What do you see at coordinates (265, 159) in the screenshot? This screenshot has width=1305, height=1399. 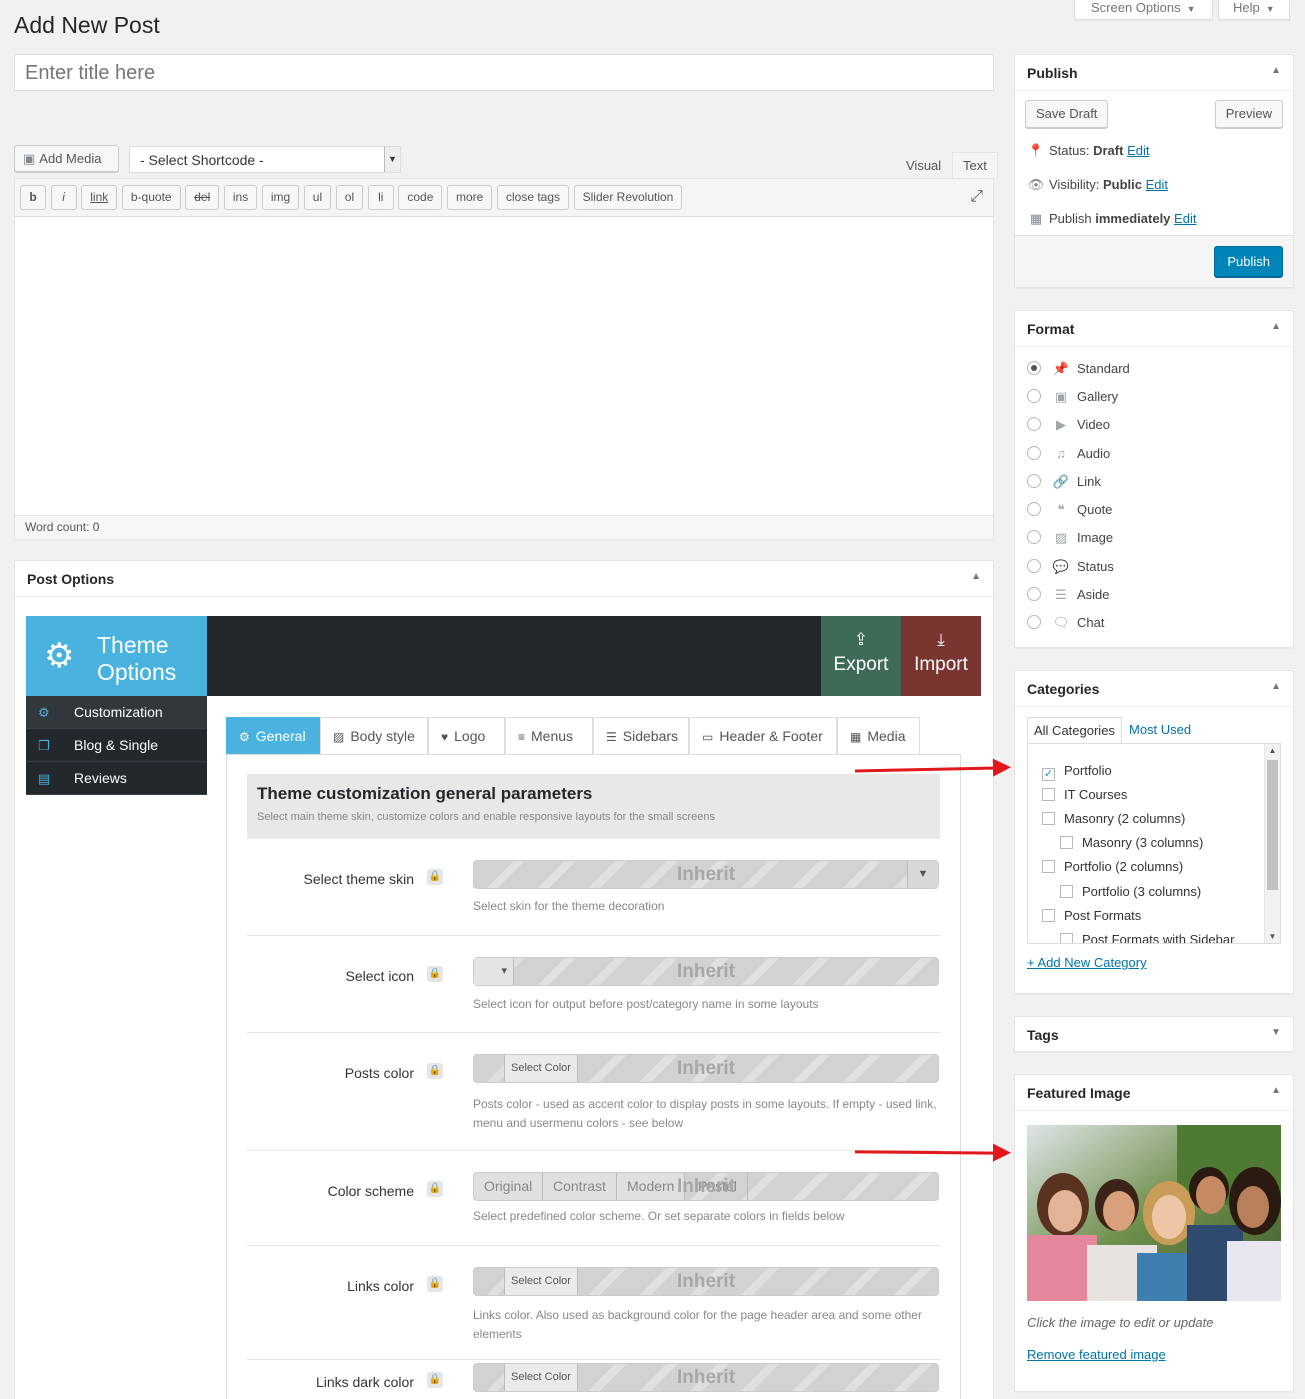 I see `shortcode-select: - Select Shortcode - ▼` at bounding box center [265, 159].